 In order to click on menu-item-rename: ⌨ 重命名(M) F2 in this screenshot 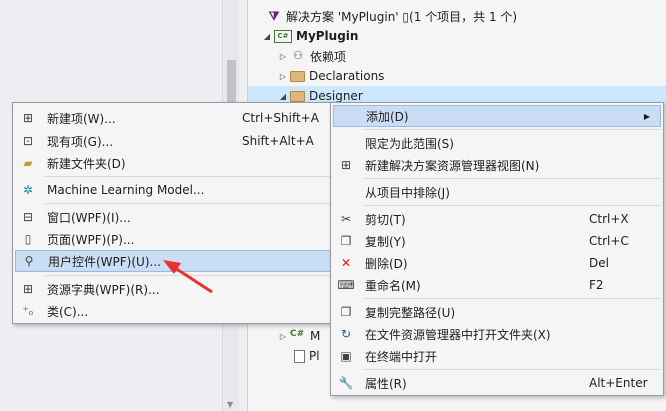, I will do `click(497, 285)`.